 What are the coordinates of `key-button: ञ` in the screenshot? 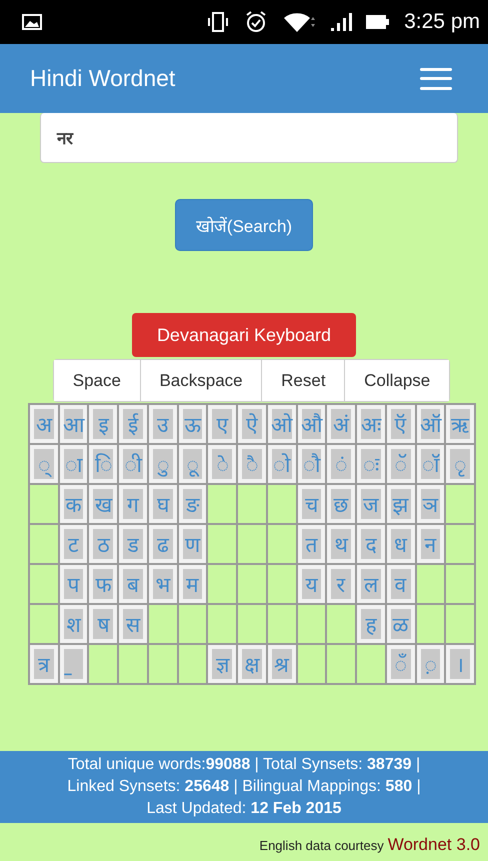 It's located at (430, 504).